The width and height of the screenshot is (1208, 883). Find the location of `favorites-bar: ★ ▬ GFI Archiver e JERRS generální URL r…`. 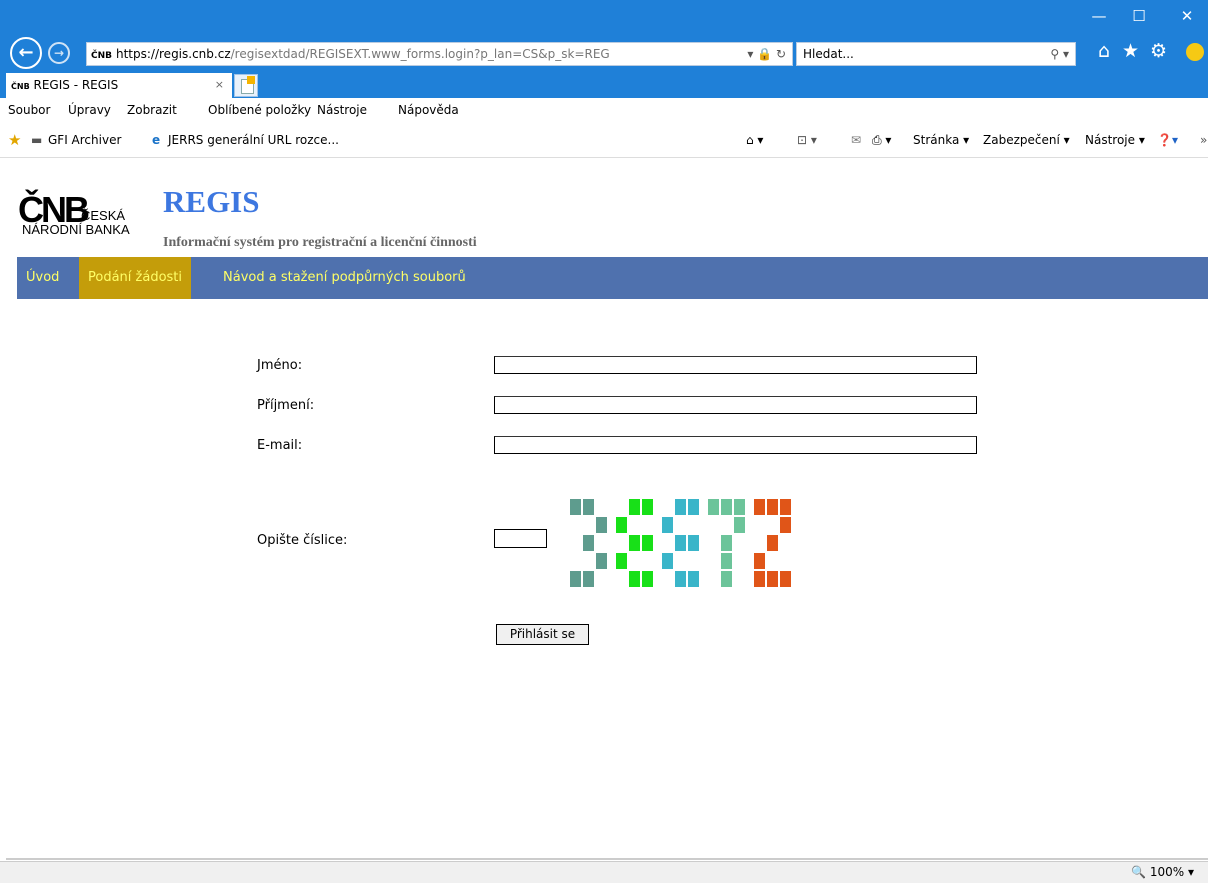

favorites-bar: ★ ▬ GFI Archiver e JERRS generální URL r… is located at coordinates (604, 140).